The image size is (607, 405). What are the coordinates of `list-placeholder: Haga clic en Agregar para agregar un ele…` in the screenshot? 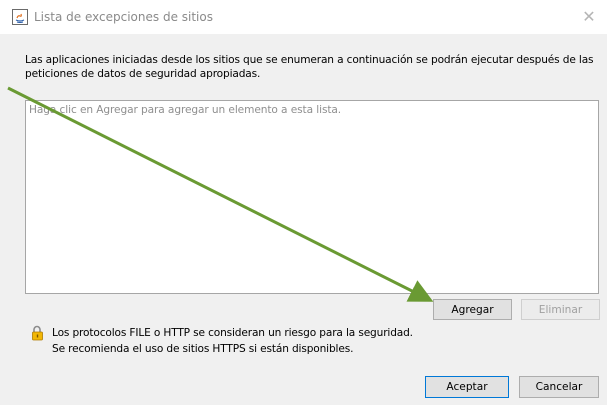 It's located at (185, 110).